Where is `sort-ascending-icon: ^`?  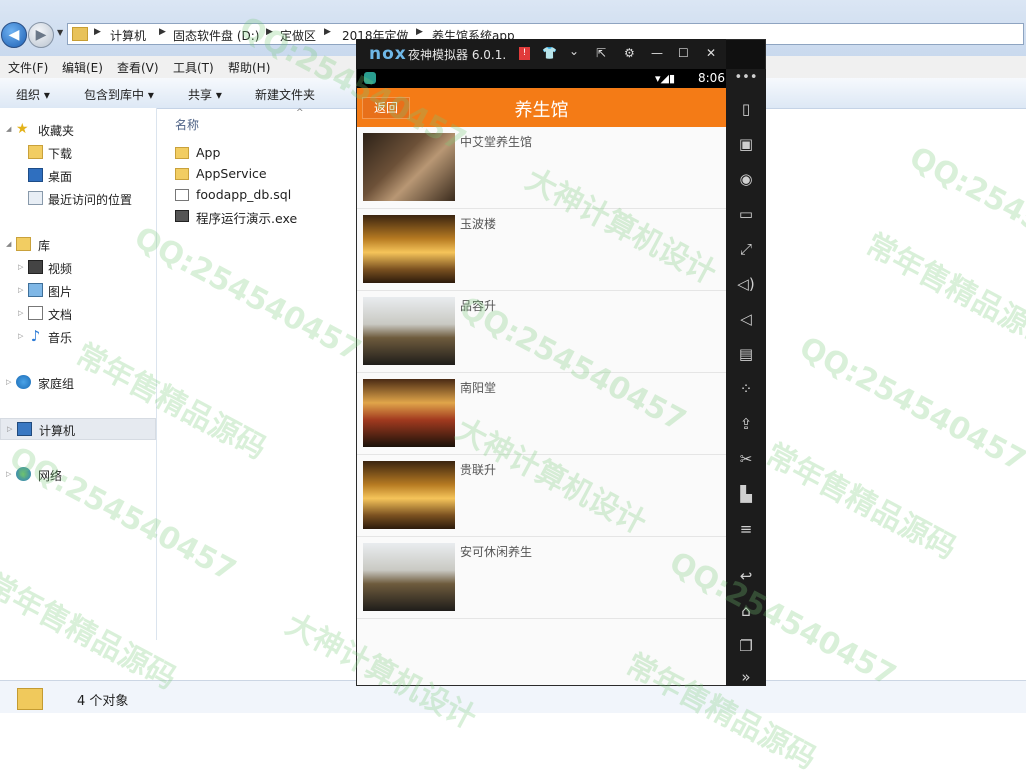 sort-ascending-icon: ^ is located at coordinates (300, 113).